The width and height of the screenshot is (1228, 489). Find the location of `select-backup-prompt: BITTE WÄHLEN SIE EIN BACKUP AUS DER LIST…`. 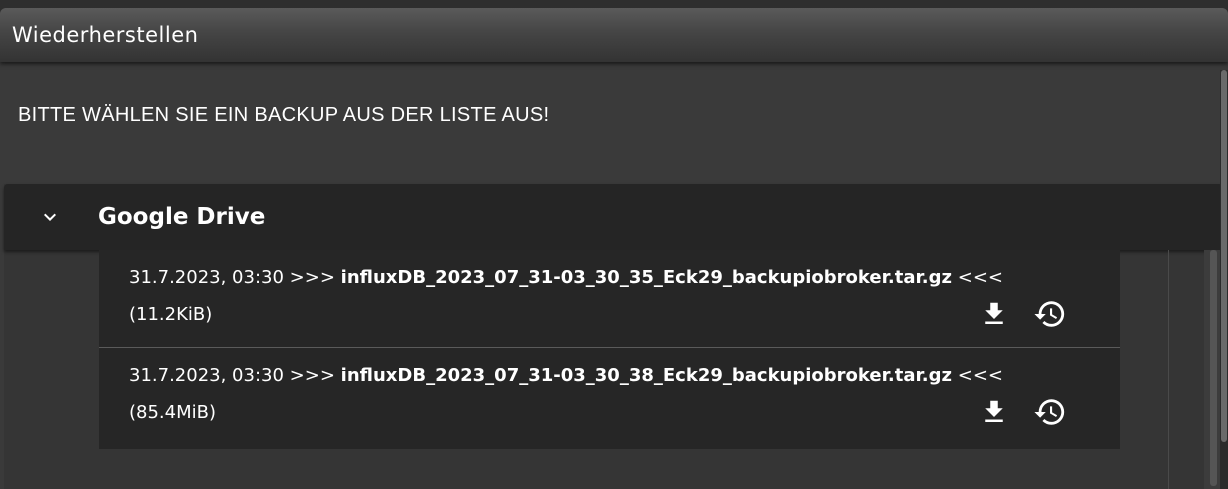

select-backup-prompt: BITTE WÄHLEN SIE EIN BACKUP AUS DER LIST… is located at coordinates (284, 115).